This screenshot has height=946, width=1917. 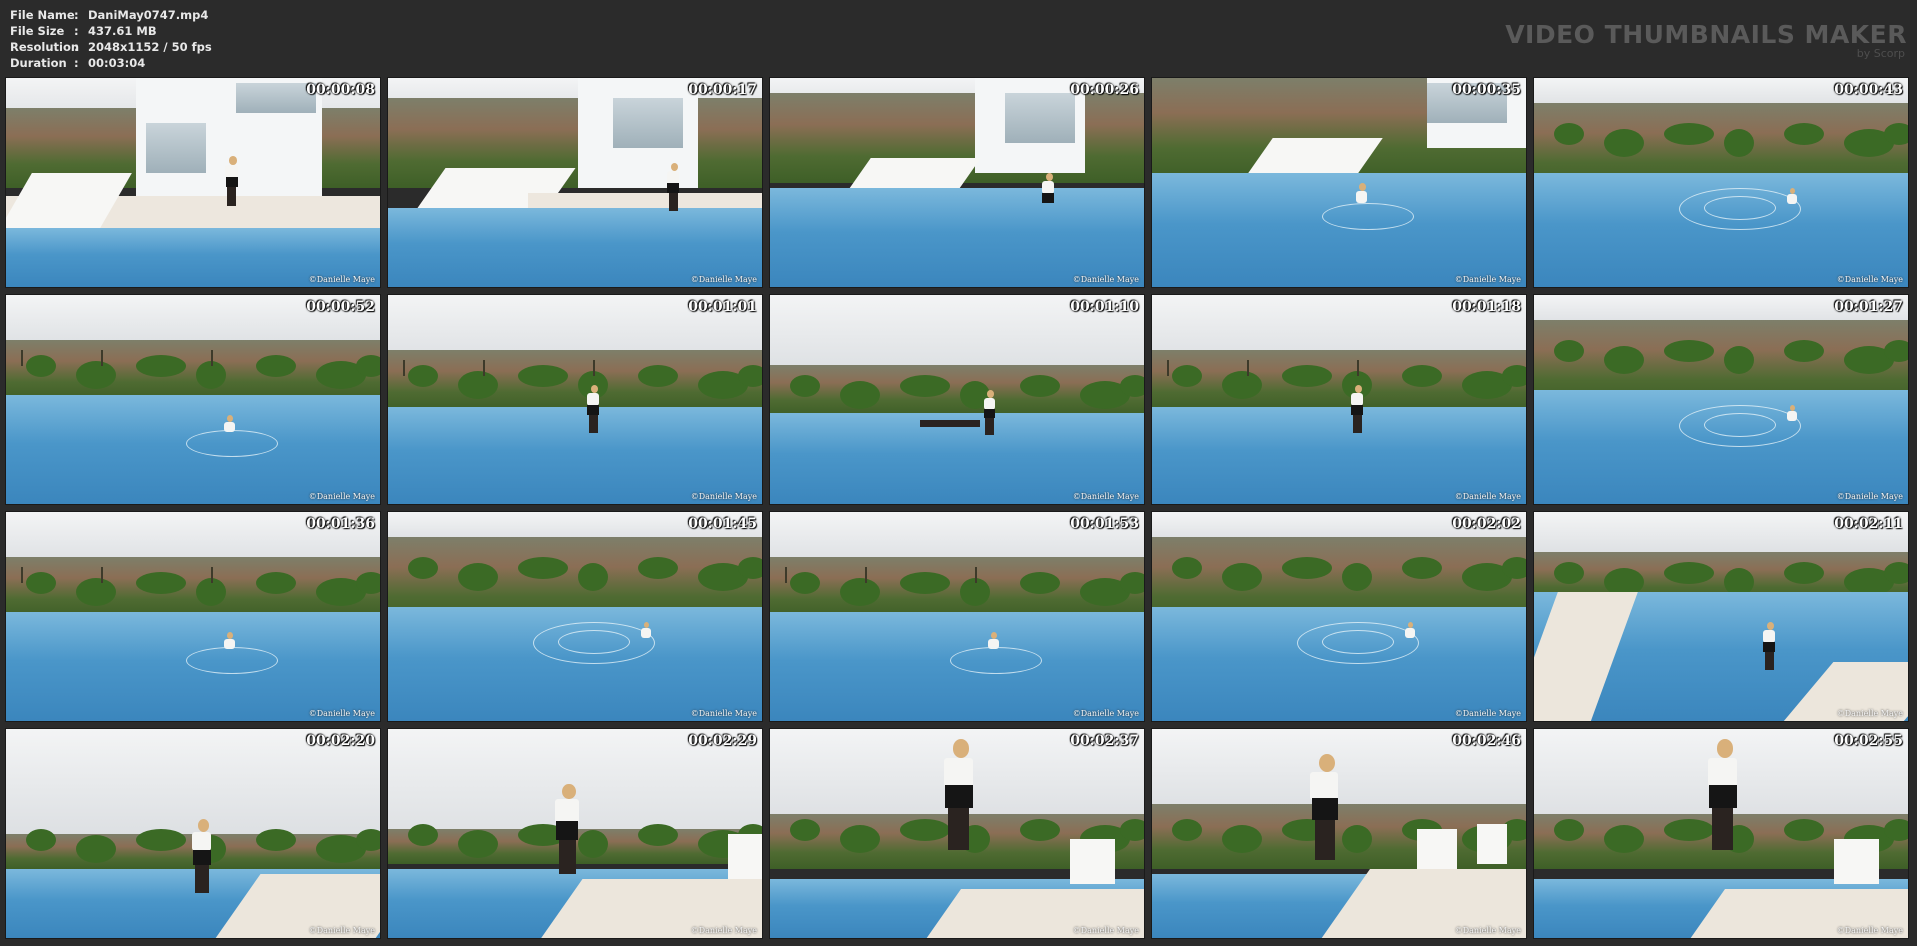 What do you see at coordinates (122, 31) in the screenshot?
I see `file-size-value: 437.61 MB` at bounding box center [122, 31].